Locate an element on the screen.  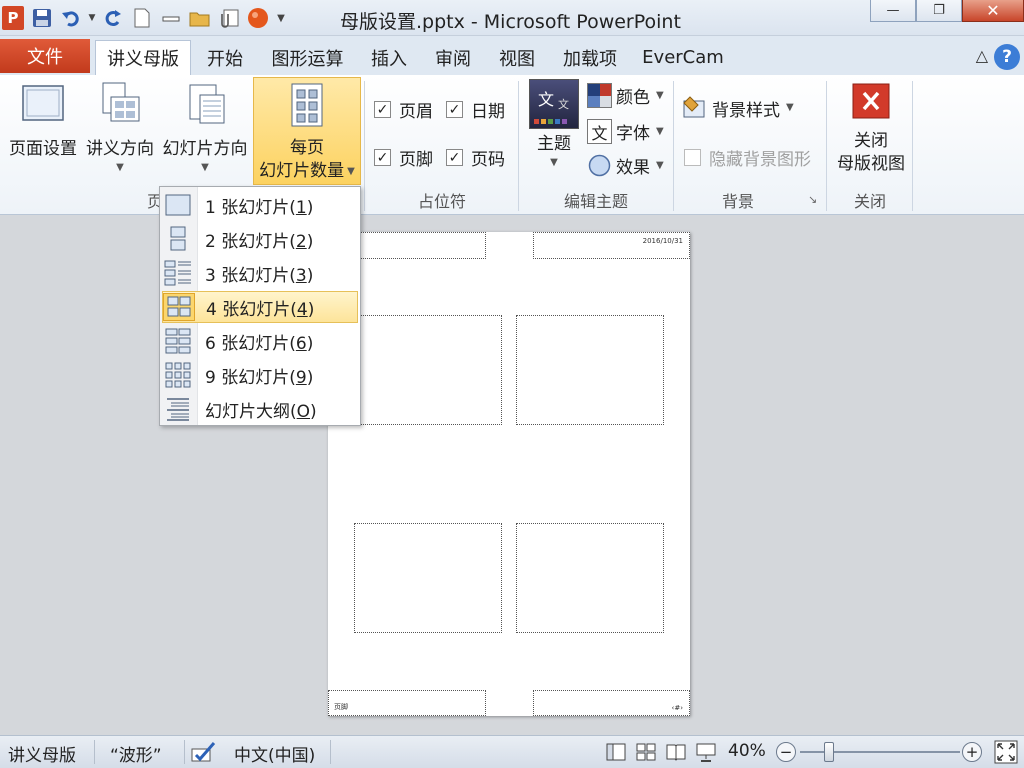
close-window-button: ✕ is located at coordinates (993, 11).